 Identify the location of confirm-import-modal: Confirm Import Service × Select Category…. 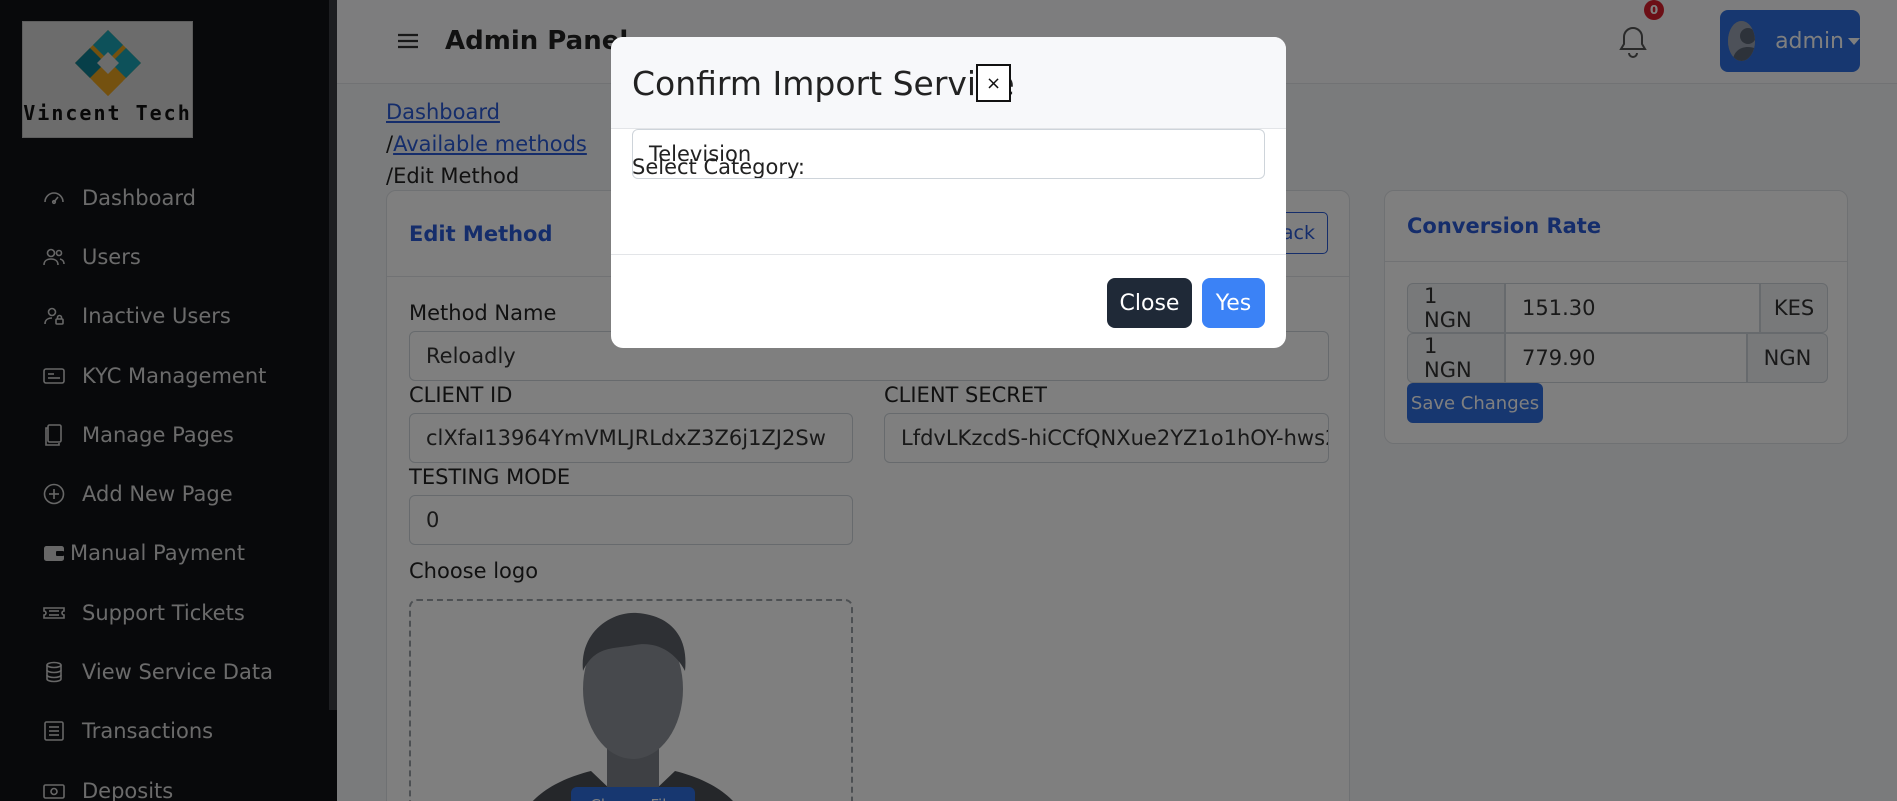
(948, 192).